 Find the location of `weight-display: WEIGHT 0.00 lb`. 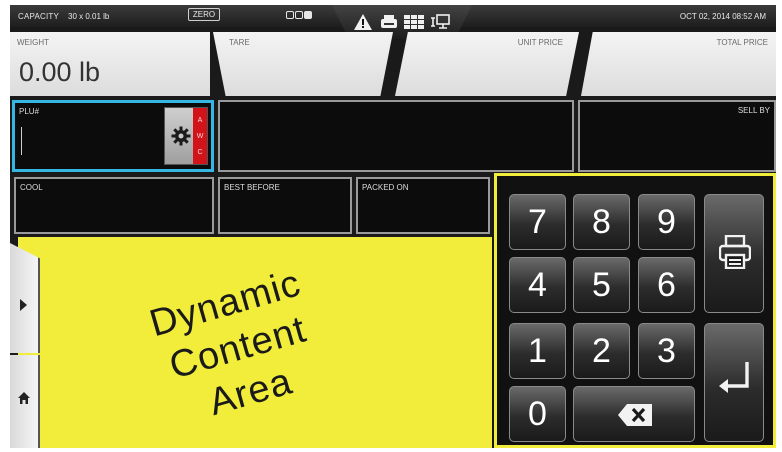

weight-display: WEIGHT 0.00 lb is located at coordinates (110, 64).